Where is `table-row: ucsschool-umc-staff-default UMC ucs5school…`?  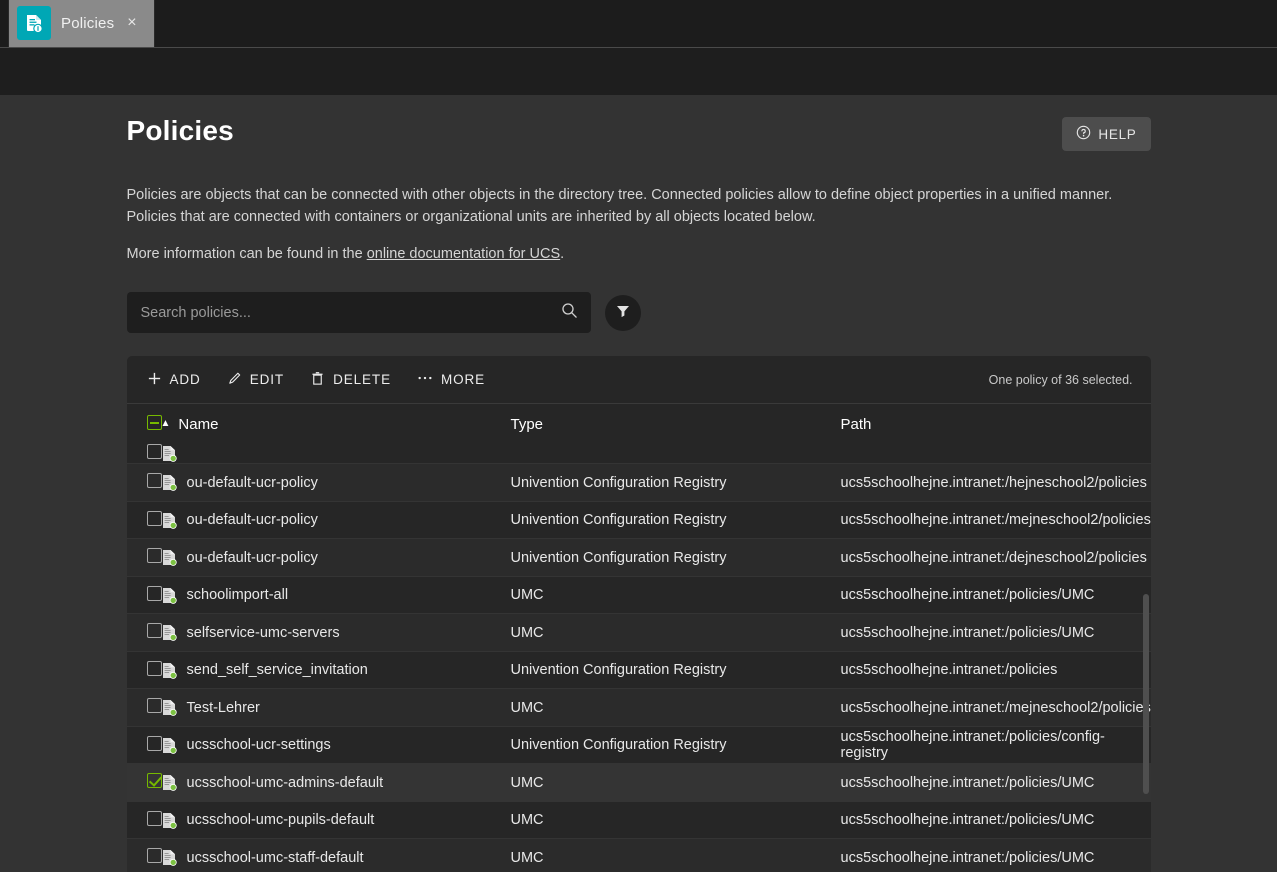 table-row: ucsschool-umc-staff-default UMC ucs5school… is located at coordinates (638, 855).